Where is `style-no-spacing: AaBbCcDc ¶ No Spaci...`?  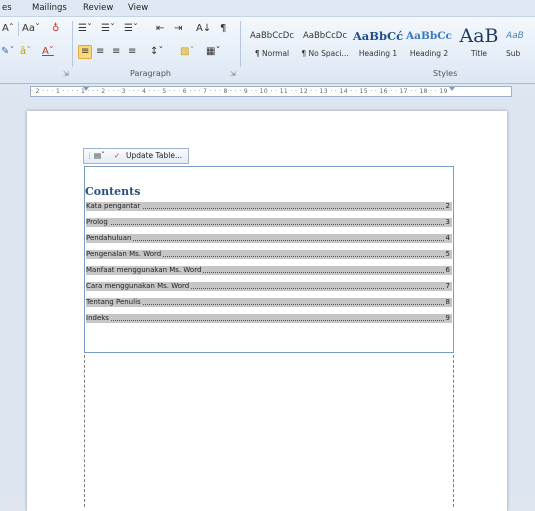 style-no-spacing: AaBbCcDc ¶ No Spaci... is located at coordinates (325, 41).